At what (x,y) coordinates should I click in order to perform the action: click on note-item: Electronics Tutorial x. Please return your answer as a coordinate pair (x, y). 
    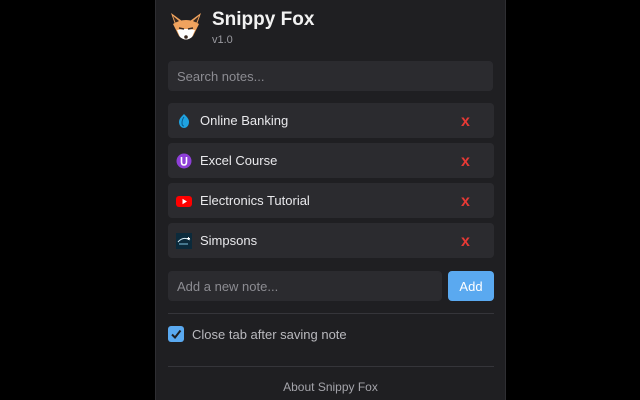
    Looking at the image, I should click on (331, 200).